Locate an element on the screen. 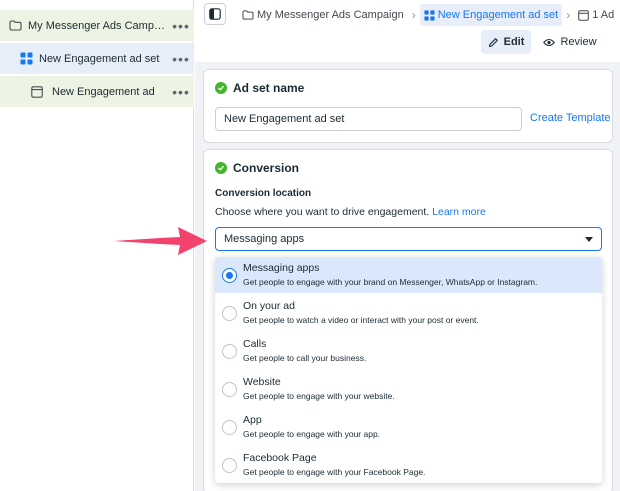  sidebar-item-label: New Engagement ad is located at coordinates (103, 91).